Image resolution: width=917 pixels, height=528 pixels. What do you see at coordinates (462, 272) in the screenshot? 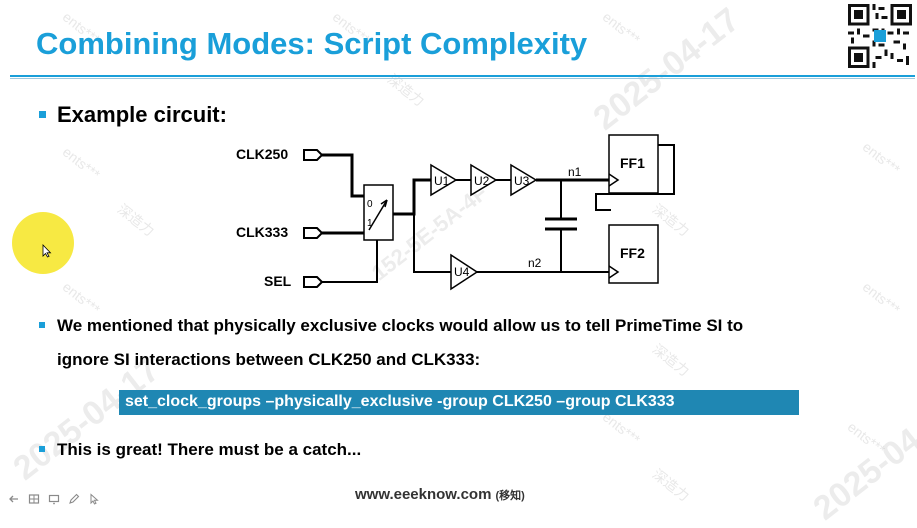
I see `buffer-label-u4: U4` at bounding box center [462, 272].